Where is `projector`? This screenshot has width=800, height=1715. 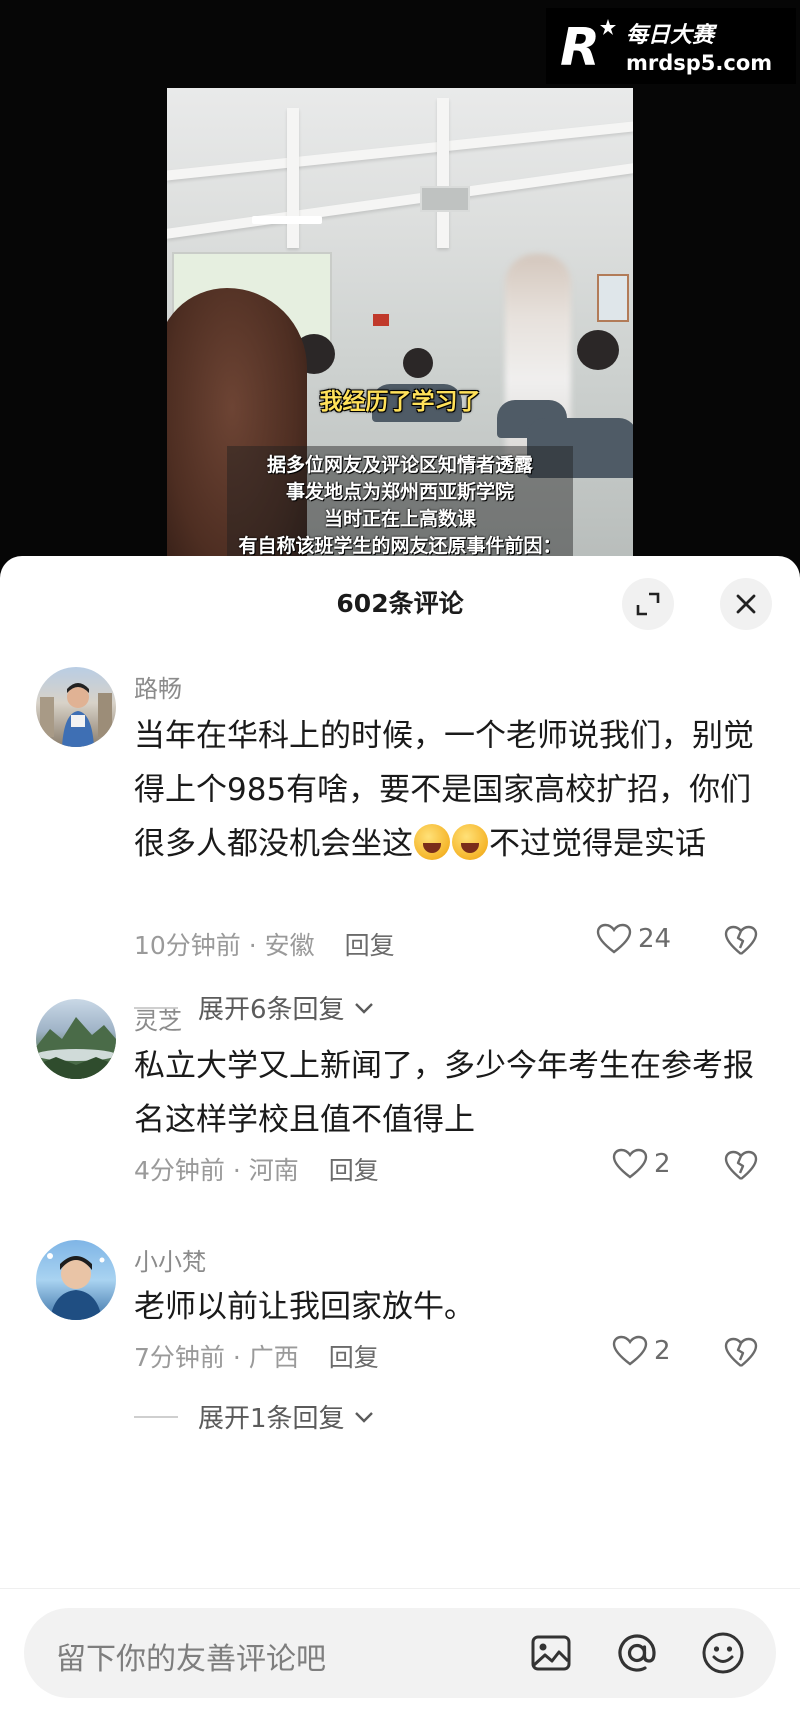
projector is located at coordinates (445, 199).